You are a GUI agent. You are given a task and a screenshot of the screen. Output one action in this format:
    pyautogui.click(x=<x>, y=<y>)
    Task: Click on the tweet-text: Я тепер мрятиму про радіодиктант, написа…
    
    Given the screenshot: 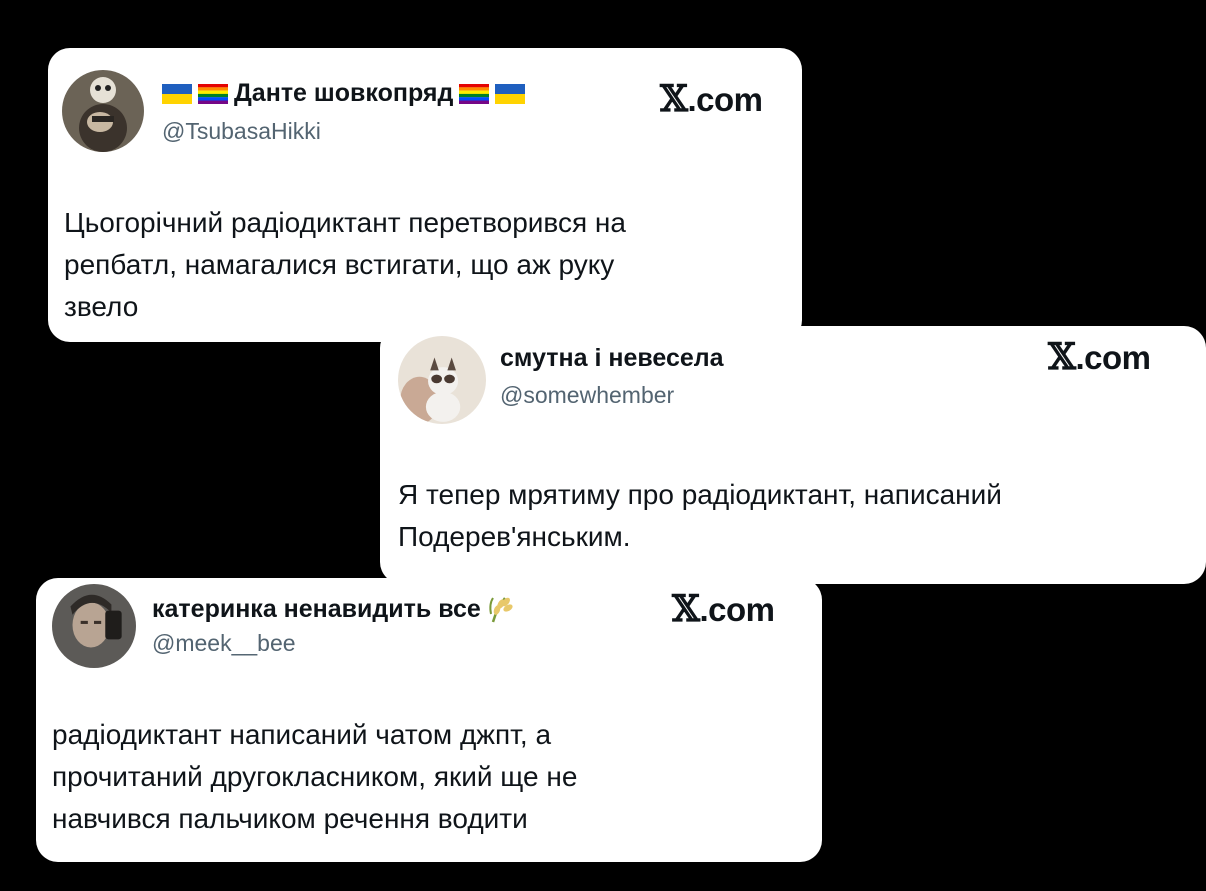 What is the action you would take?
    pyautogui.click(x=793, y=516)
    